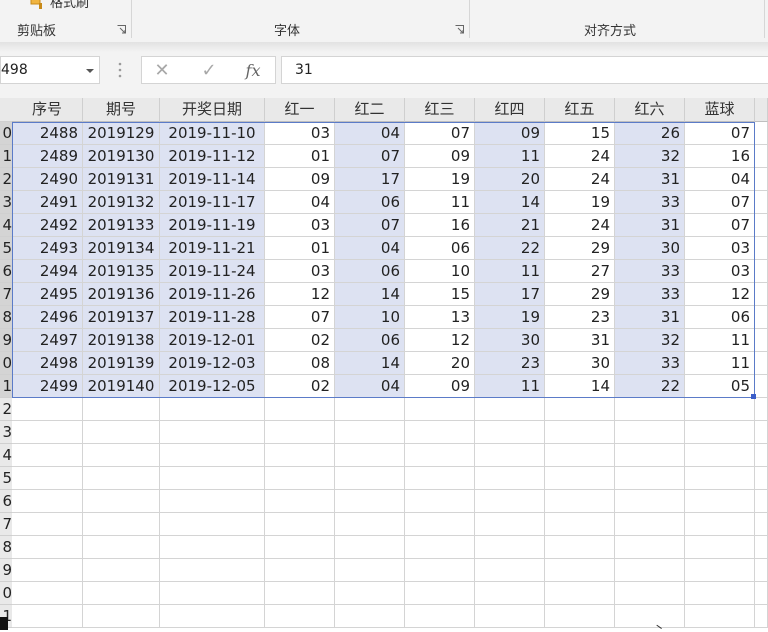 This screenshot has width=768, height=632. I want to click on table-cell: 09, so click(510, 133).